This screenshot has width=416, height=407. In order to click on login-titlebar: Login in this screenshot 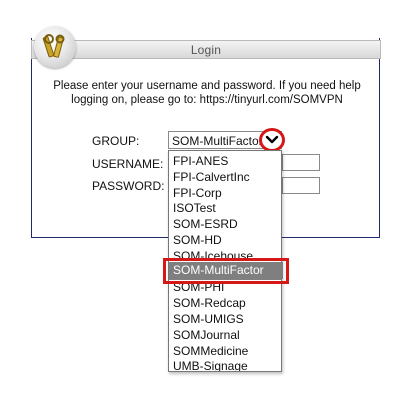, I will do `click(206, 49)`.